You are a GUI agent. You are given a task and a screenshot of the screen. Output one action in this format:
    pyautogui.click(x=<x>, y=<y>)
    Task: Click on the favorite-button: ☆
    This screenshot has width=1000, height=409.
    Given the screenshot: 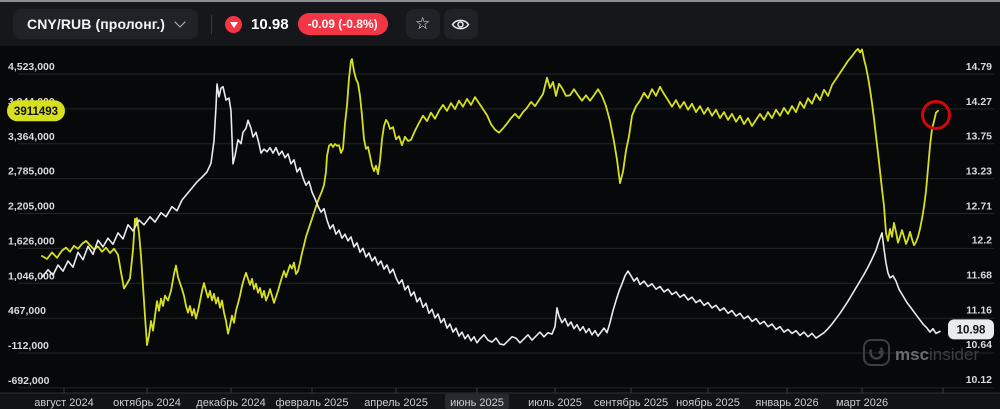 What is the action you would take?
    pyautogui.click(x=422, y=24)
    